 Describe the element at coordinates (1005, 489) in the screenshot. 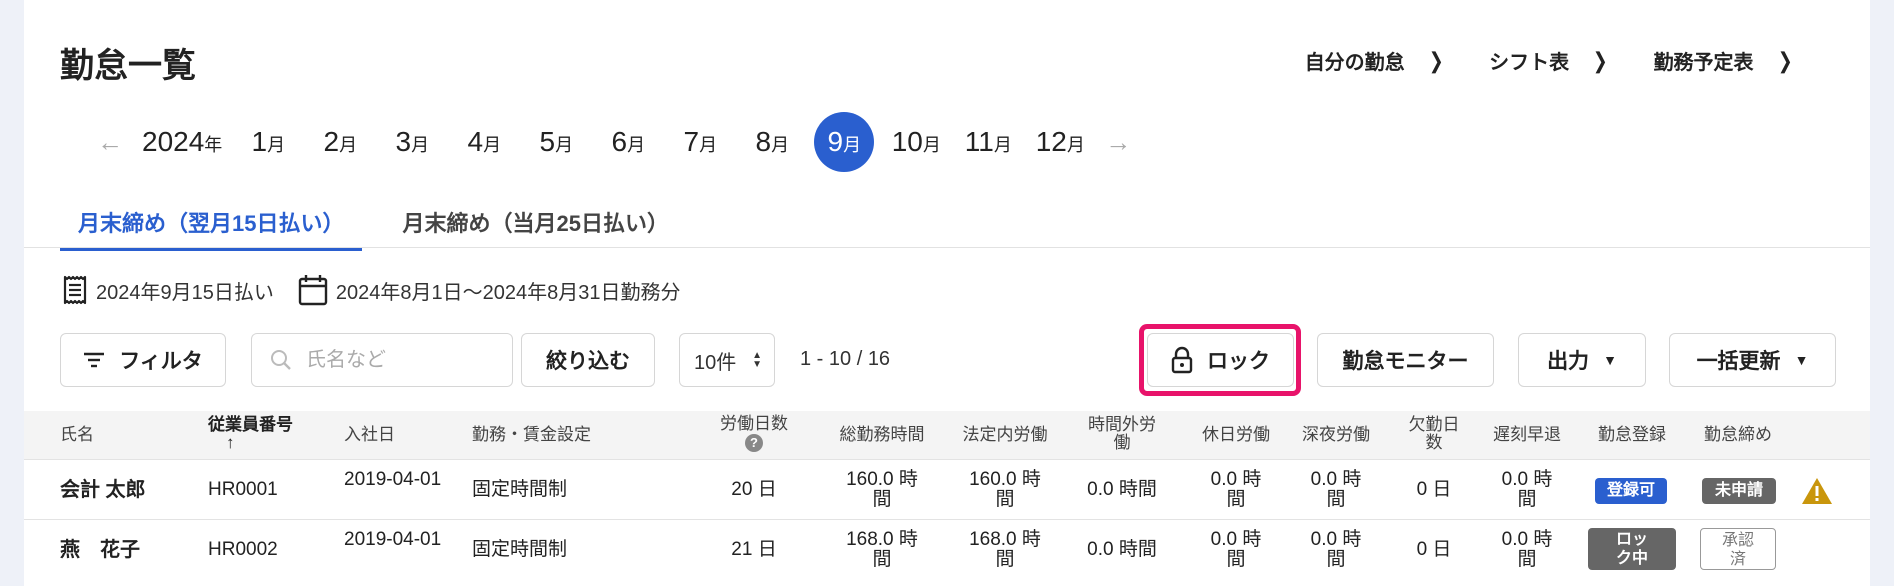

I see `cell-legal-hours: 160.0 時間` at that location.